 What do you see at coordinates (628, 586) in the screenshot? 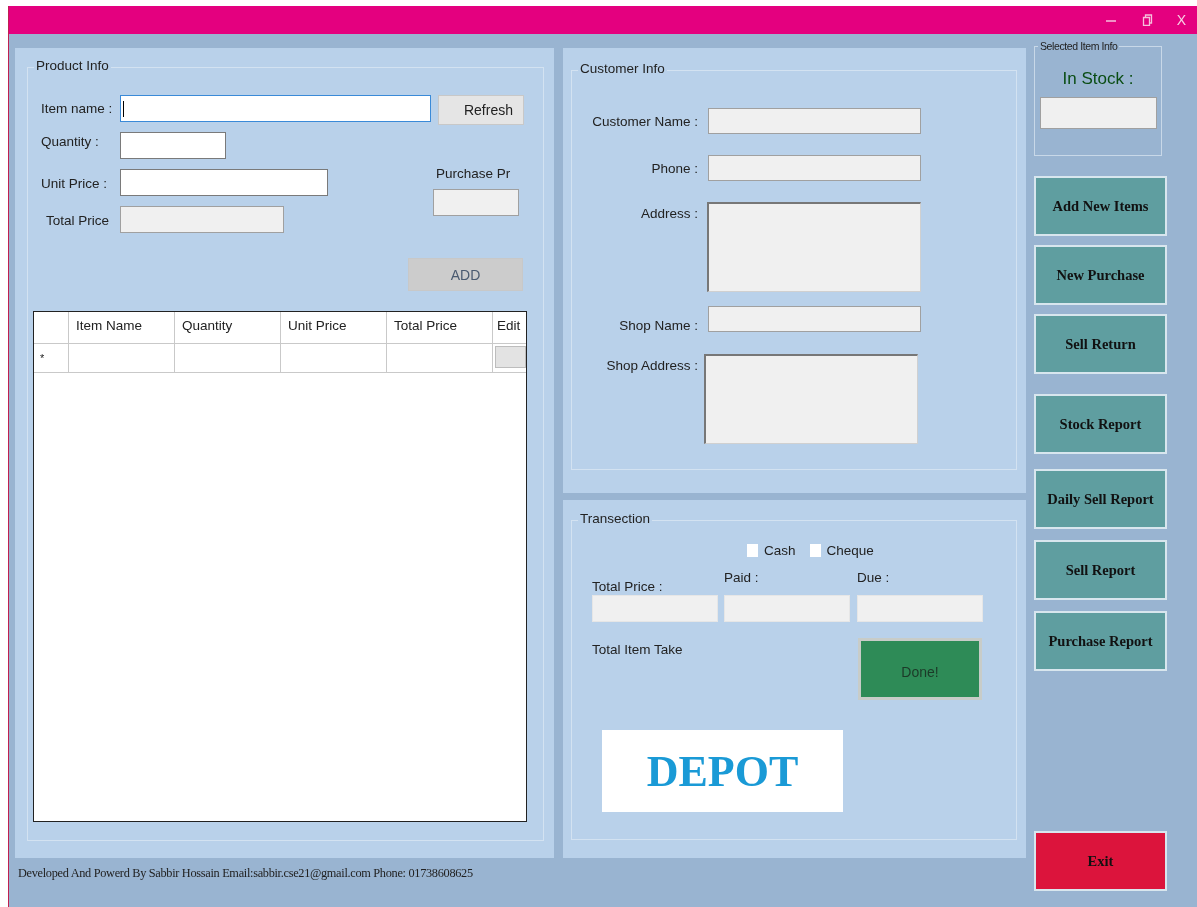
I see `field-label: Total Price :` at bounding box center [628, 586].